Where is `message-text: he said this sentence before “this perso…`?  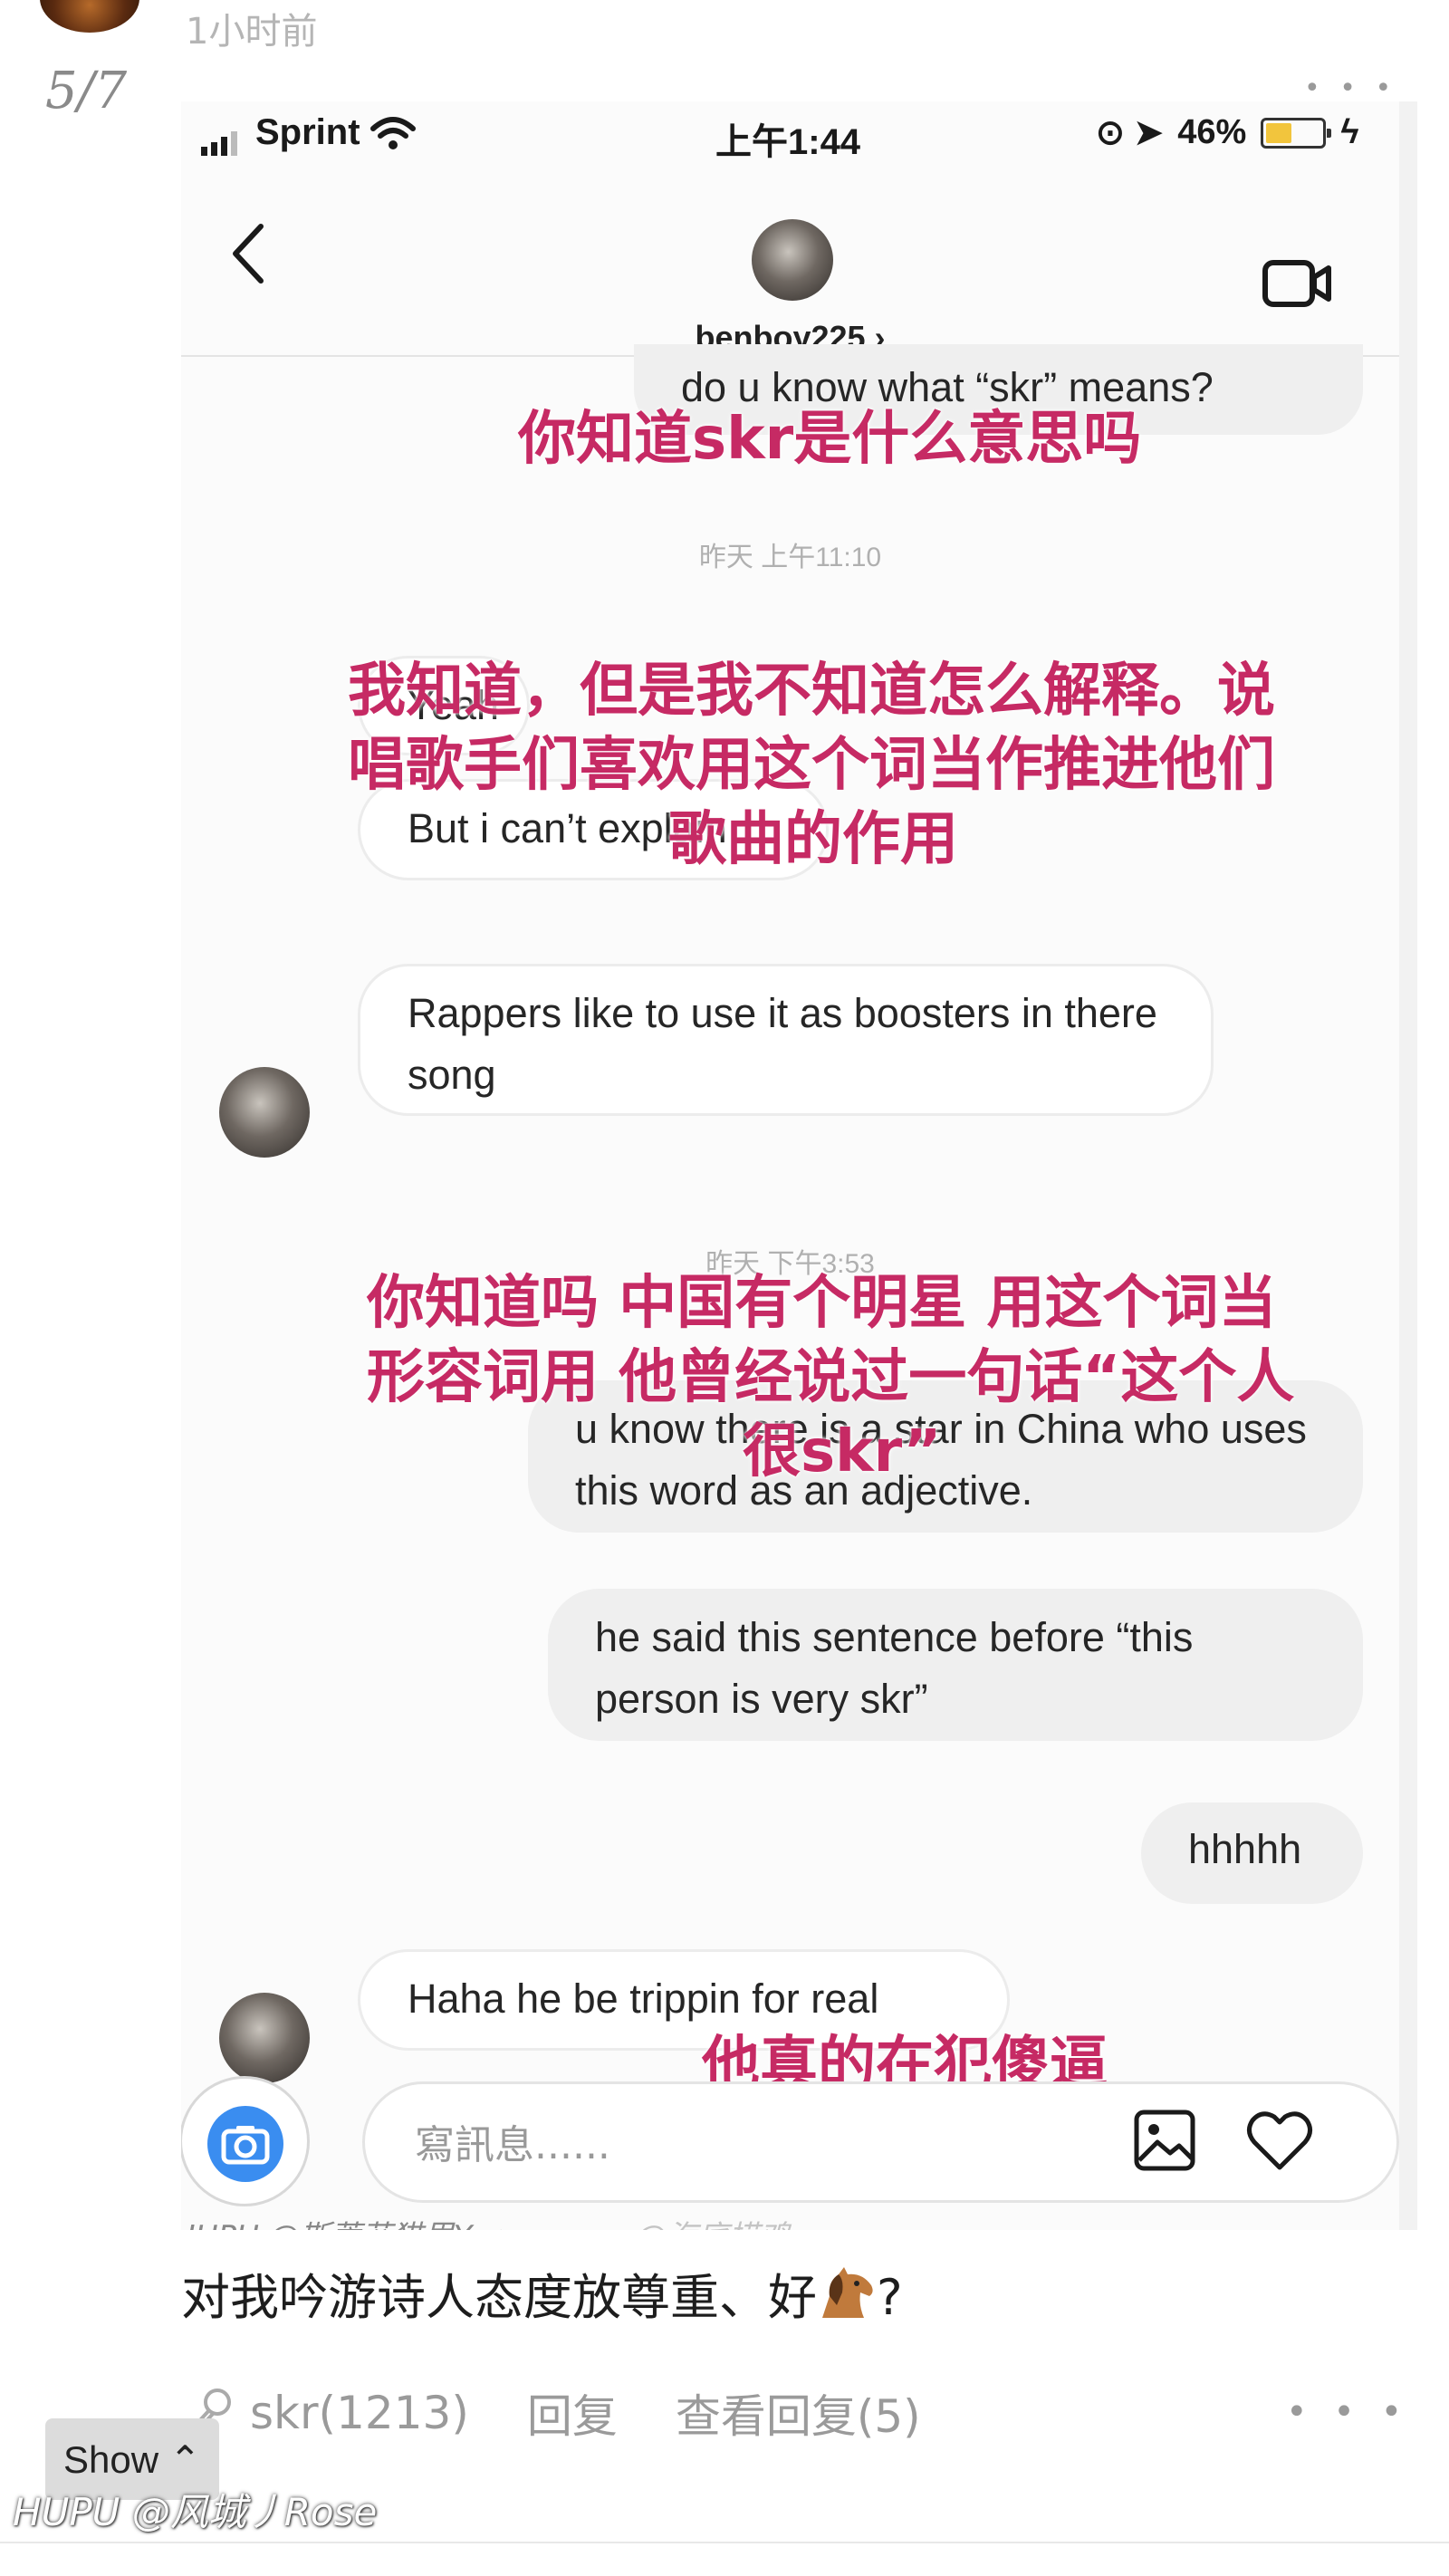 message-text: he said this sentence before “this perso… is located at coordinates (894, 1668).